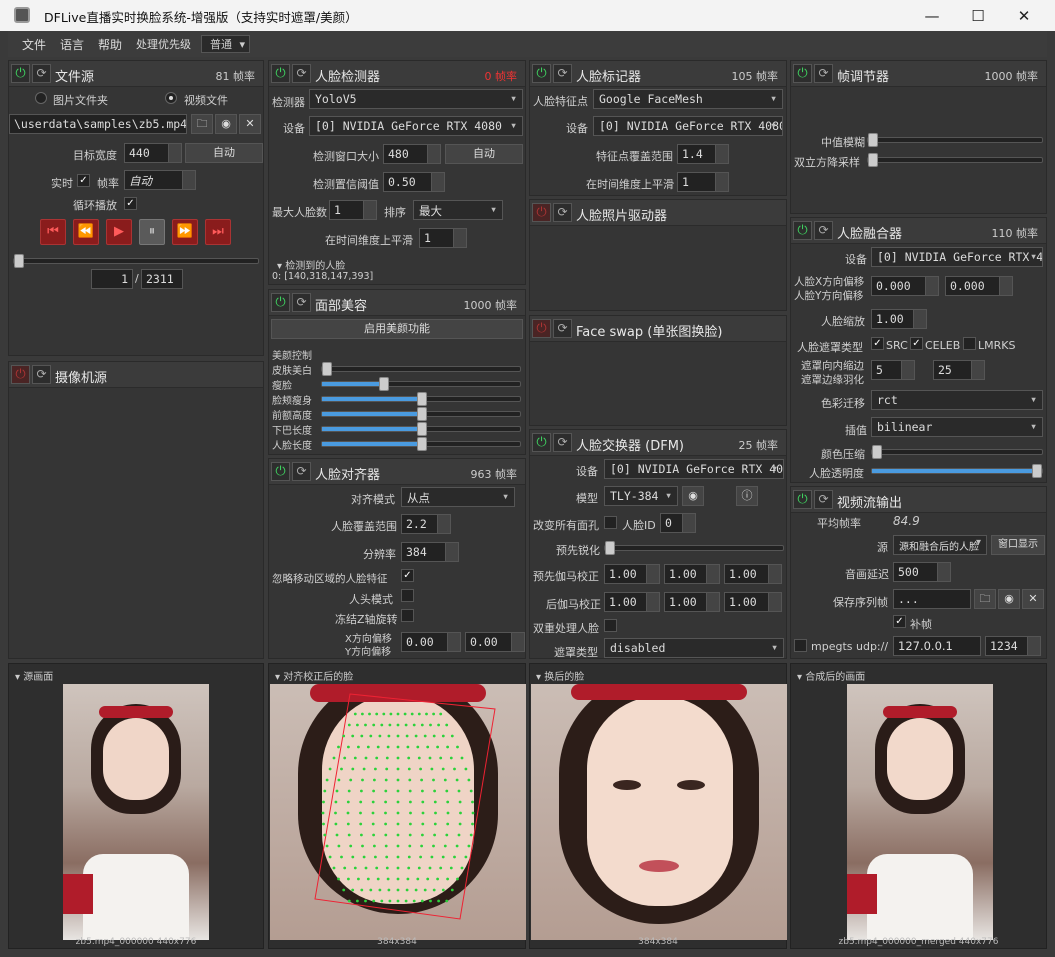 Image resolution: width=1055 pixels, height=957 pixels. Describe the element at coordinates (694, 548) in the screenshot. I see `presharpen-slider` at that location.